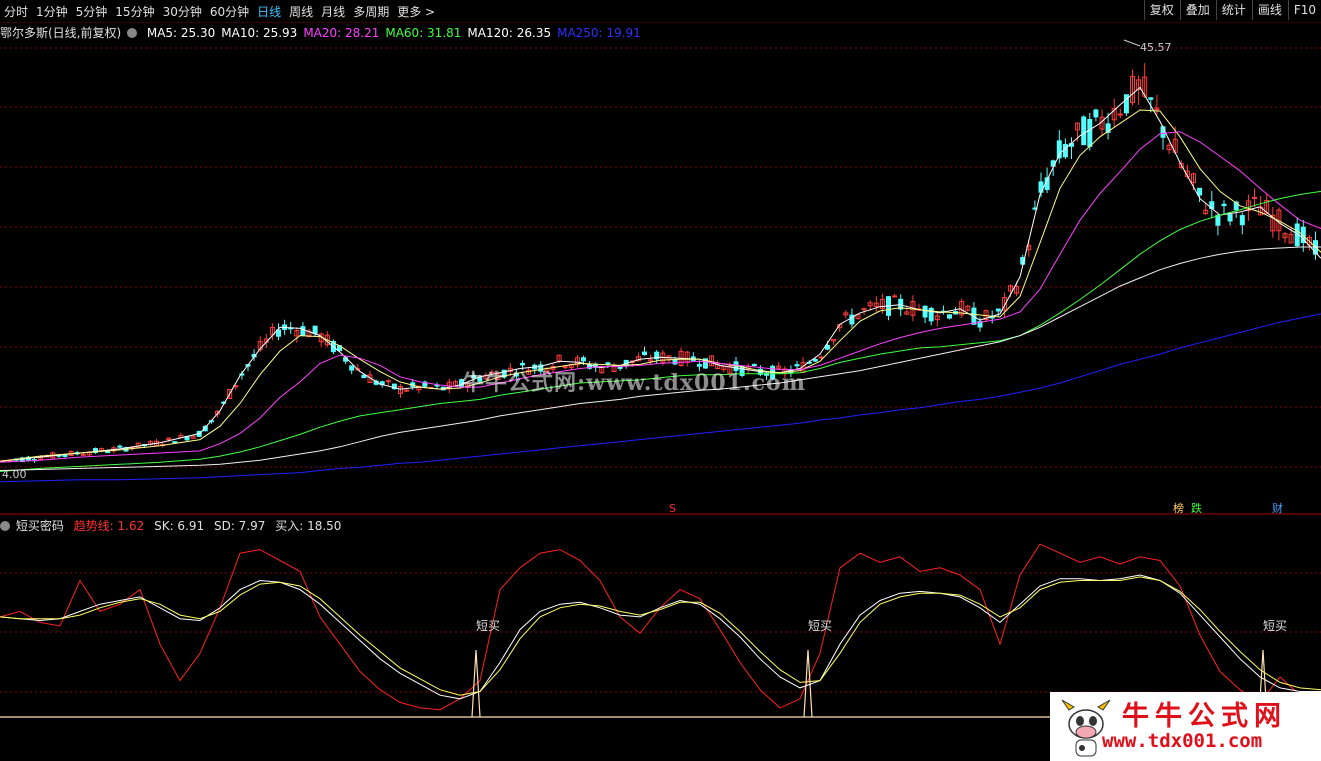 This screenshot has width=1321, height=761. What do you see at coordinates (1196, 508) in the screenshot?
I see `event-die-marker: 跌` at bounding box center [1196, 508].